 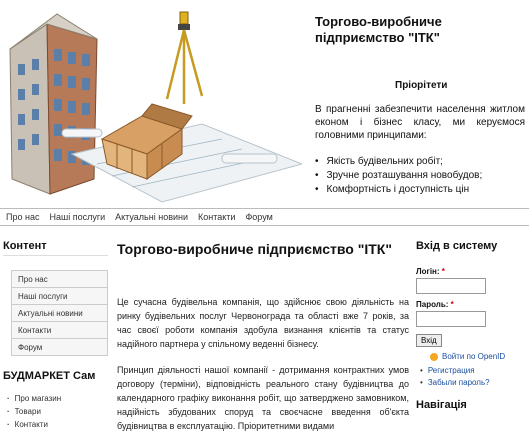 I want to click on menu-item-services: Наші послуги, so click(x=59, y=296).